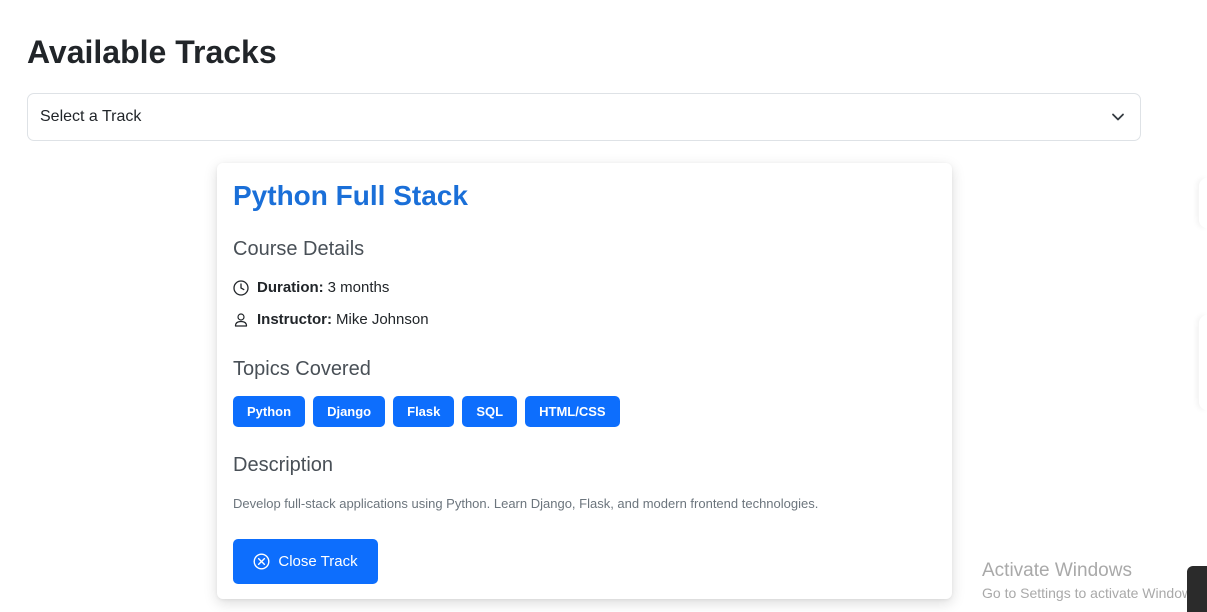 This screenshot has width=1207, height=612. I want to click on edge-shadow-bottom, so click(1203, 362).